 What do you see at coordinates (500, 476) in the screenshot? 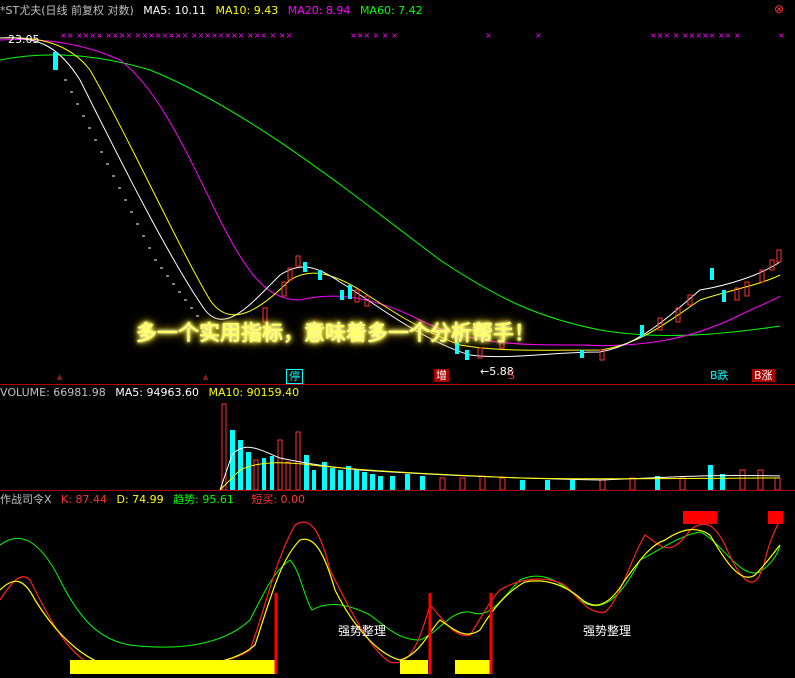
I see `volume-ma10-line` at bounding box center [500, 476].